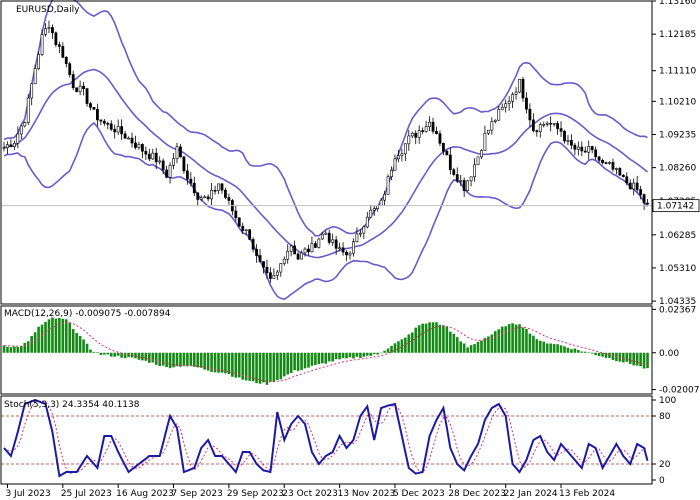  Describe the element at coordinates (48, 10) in the screenshot. I see `symbol-label: EURUSD,Daily` at that location.